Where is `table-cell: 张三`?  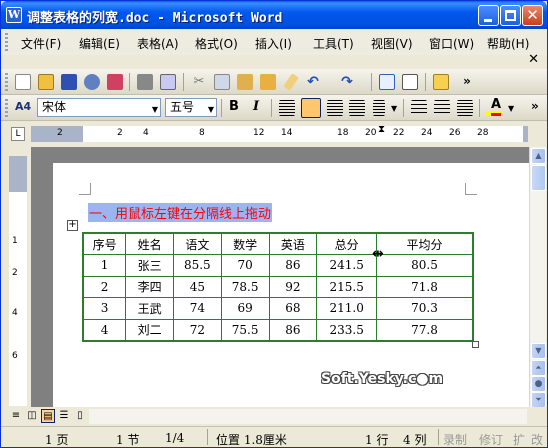
table-cell: 张三 is located at coordinates (149, 265).